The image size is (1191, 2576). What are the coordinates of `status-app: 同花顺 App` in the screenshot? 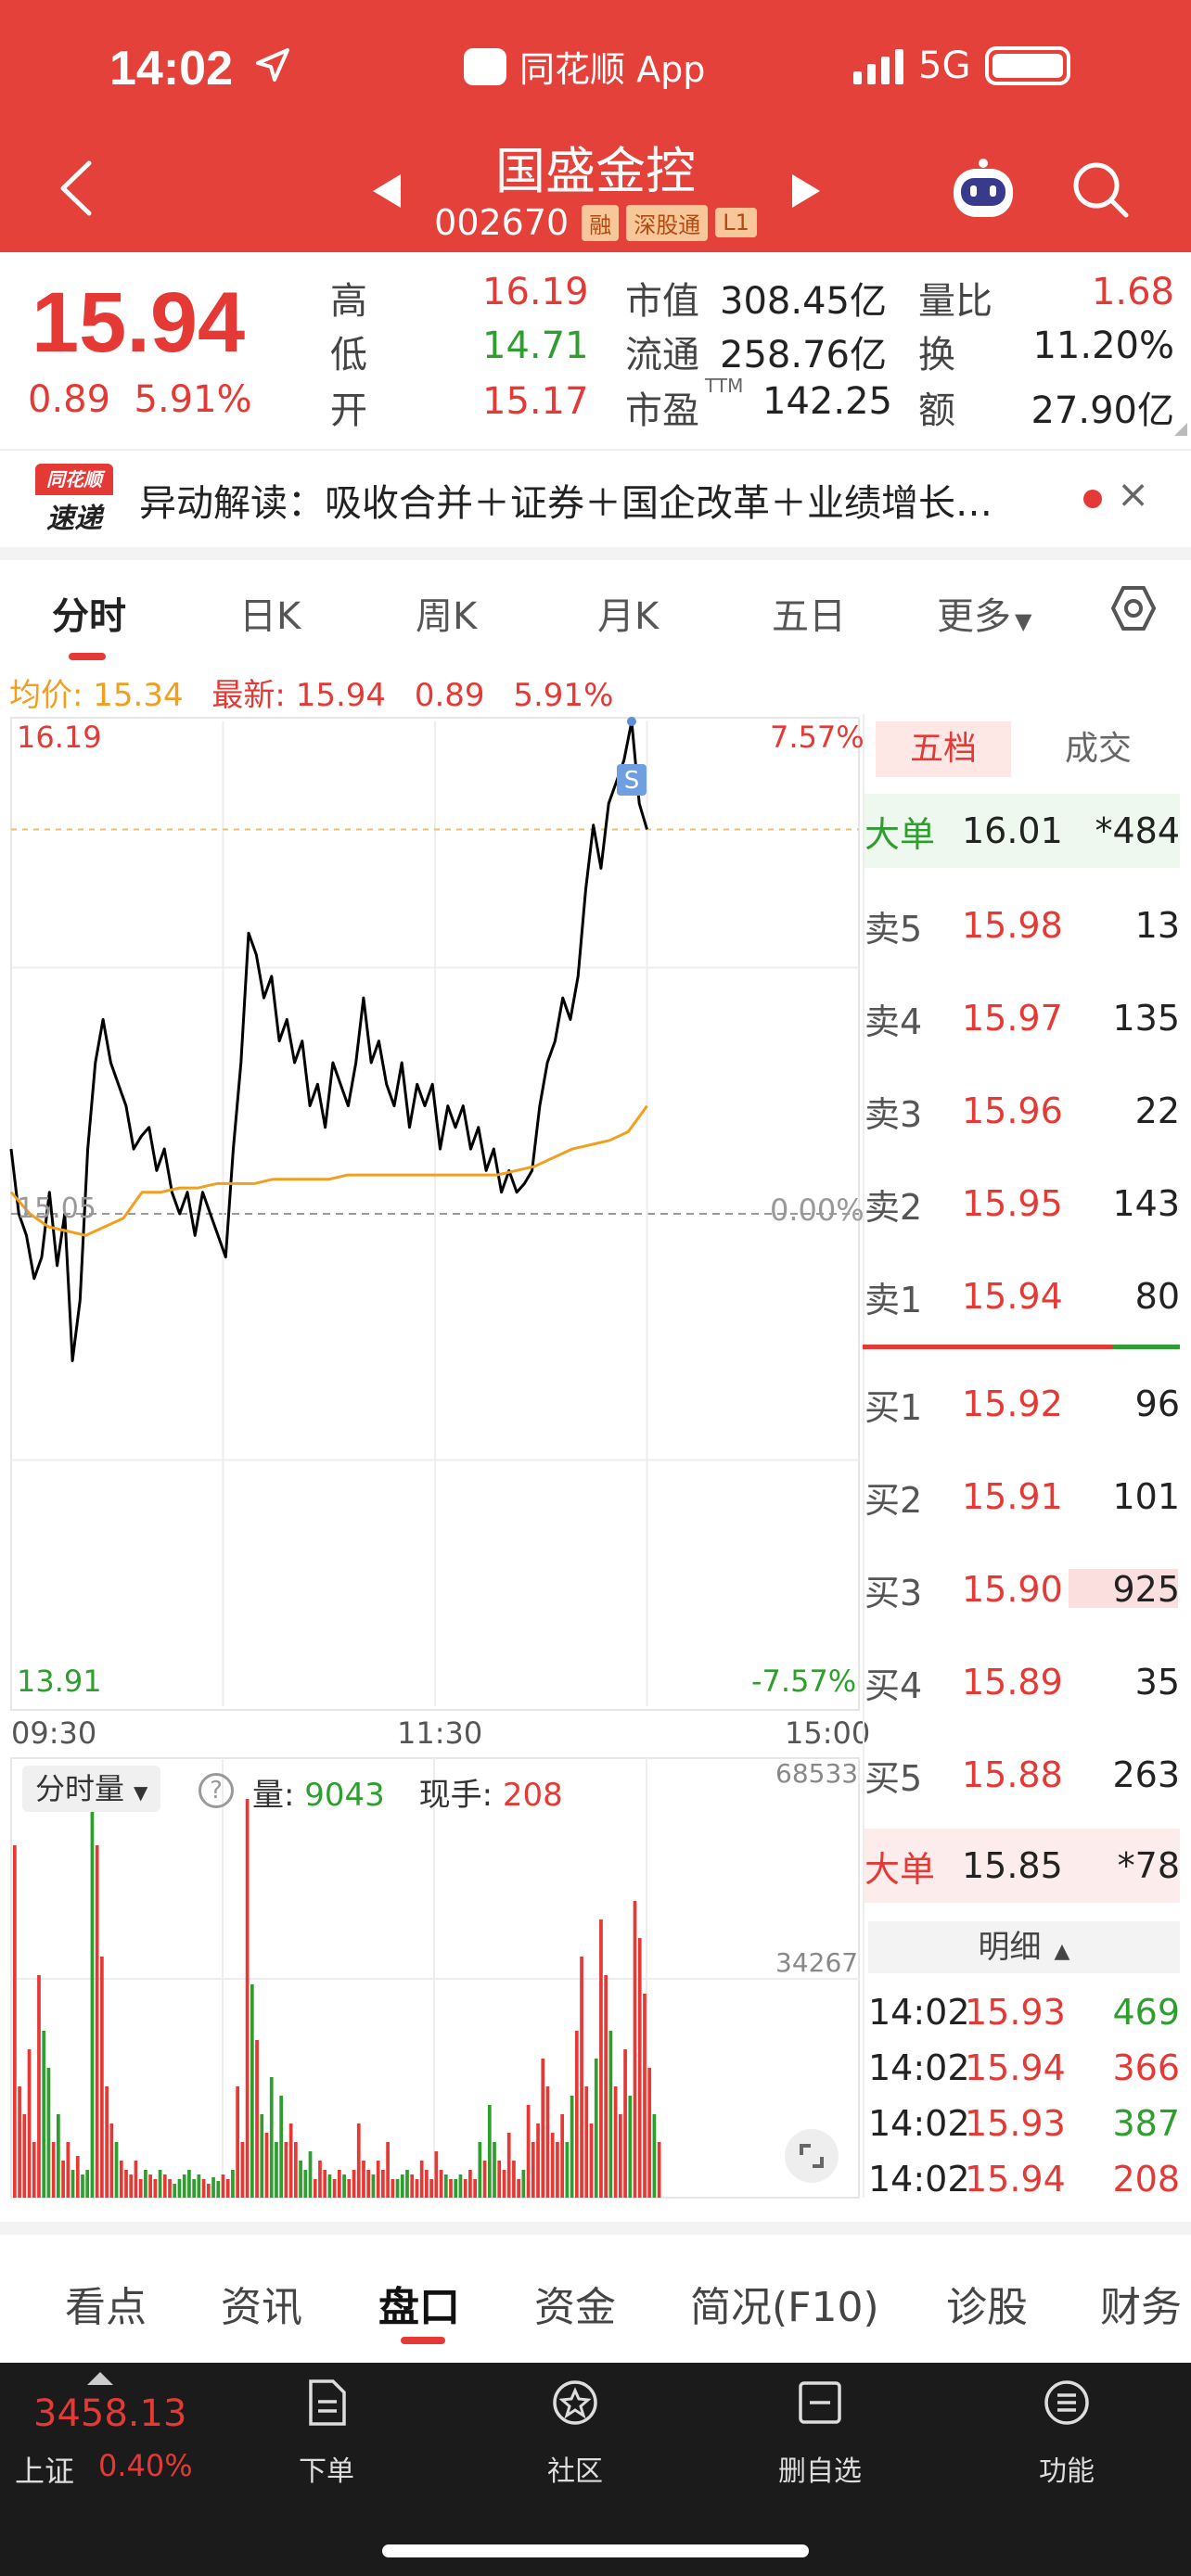 It's located at (584, 66).